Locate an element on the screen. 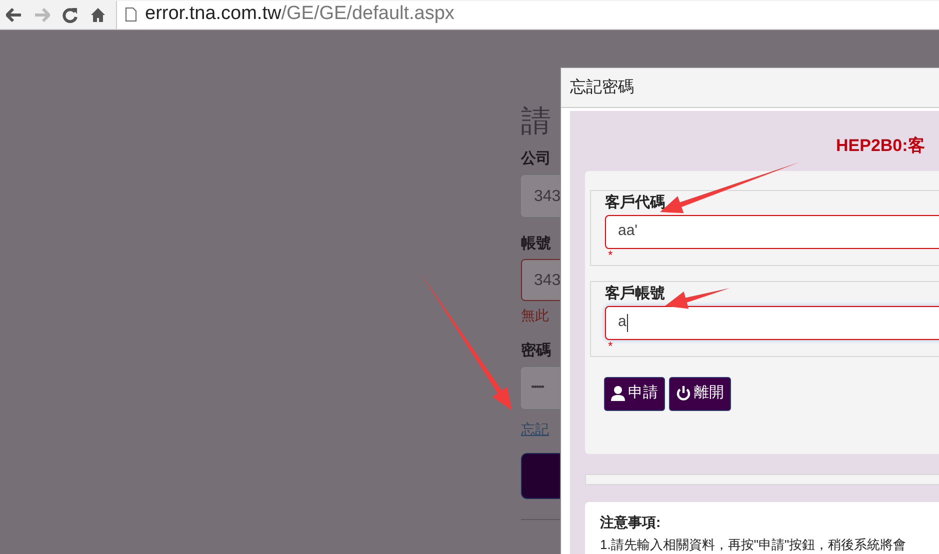 The height and width of the screenshot is (554, 939). page-icon is located at coordinates (131, 14).